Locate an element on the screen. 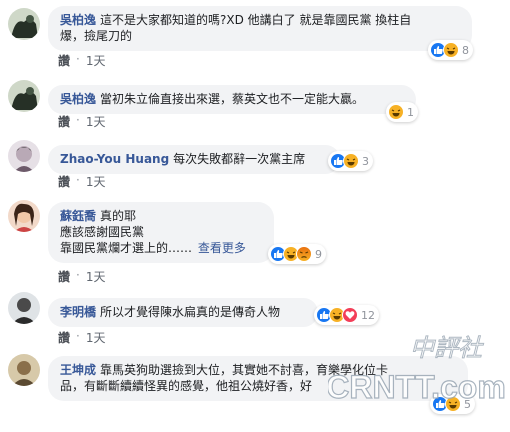  comment-bubble: 吳柏逸 當初朱立倫直接出來選，蔡英文也不一定能大贏。 is located at coordinates (232, 99).